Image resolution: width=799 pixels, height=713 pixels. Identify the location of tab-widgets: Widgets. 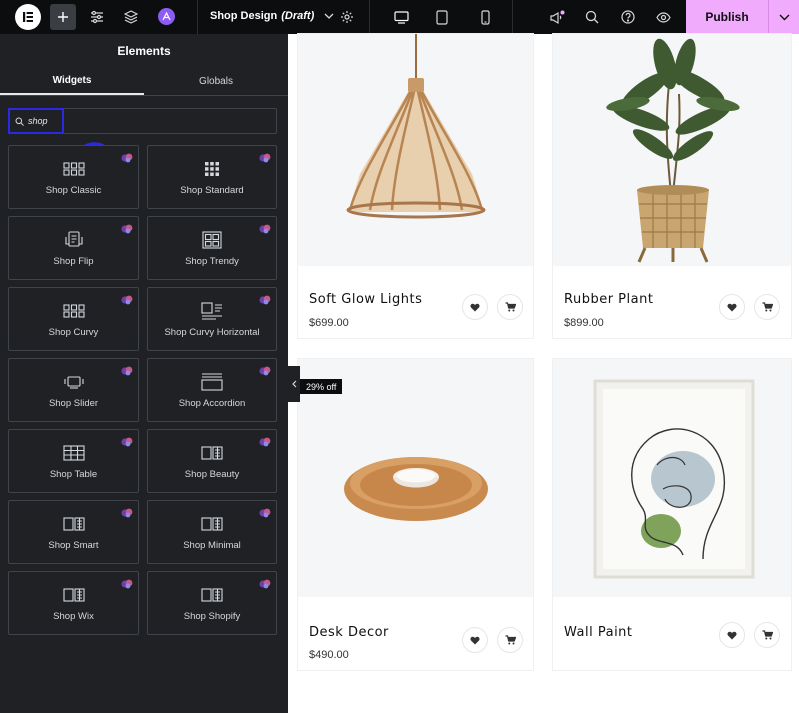
(72, 81).